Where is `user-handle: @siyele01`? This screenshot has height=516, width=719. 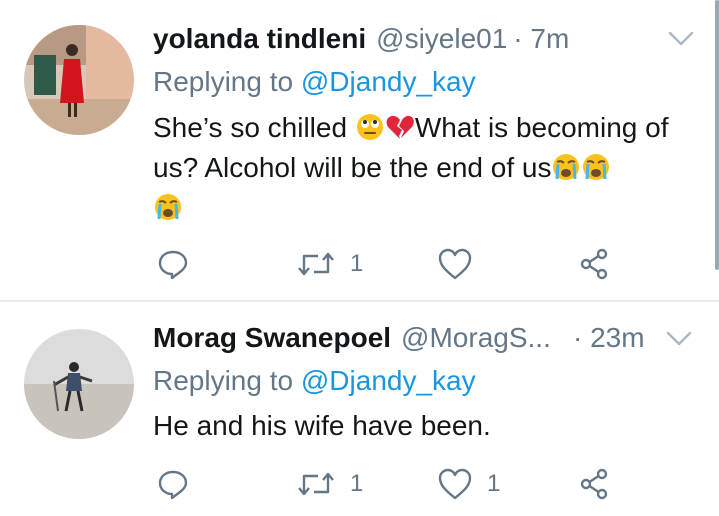 user-handle: @siyele01 is located at coordinates (441, 39).